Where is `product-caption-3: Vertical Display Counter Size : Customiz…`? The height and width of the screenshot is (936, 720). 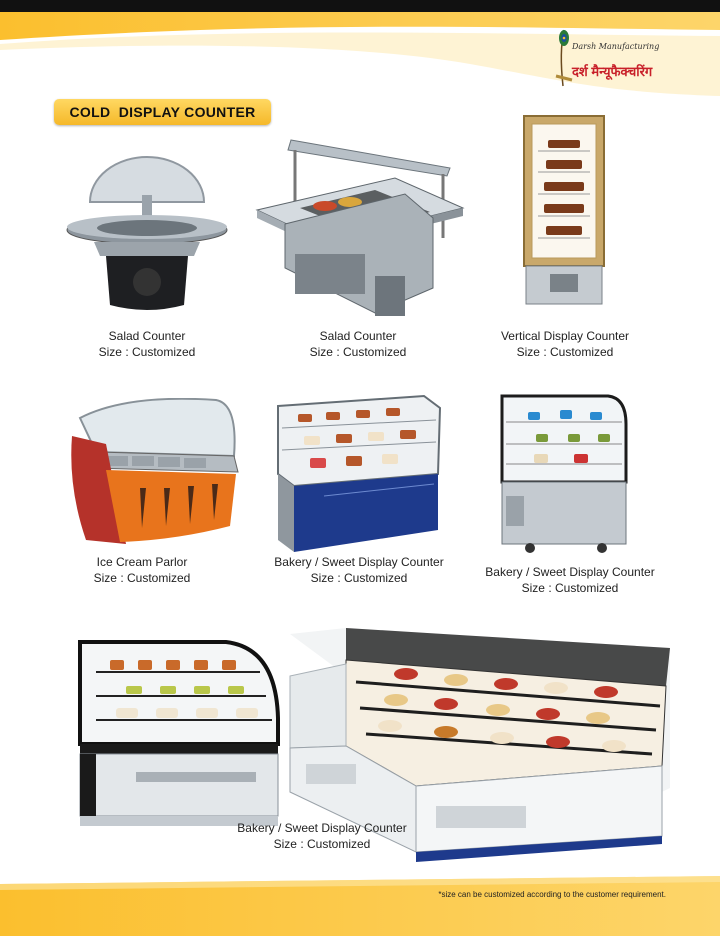 product-caption-3: Vertical Display Counter Size : Customiz… is located at coordinates (565, 344).